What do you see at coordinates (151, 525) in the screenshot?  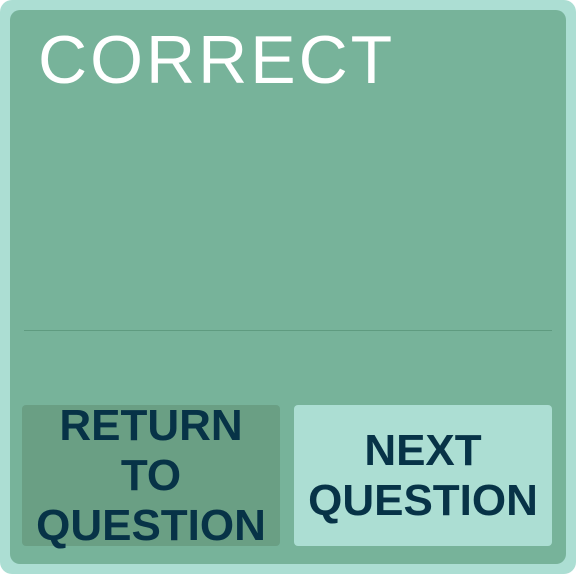 I see `return-button-label-line2: QUESTION` at bounding box center [151, 525].